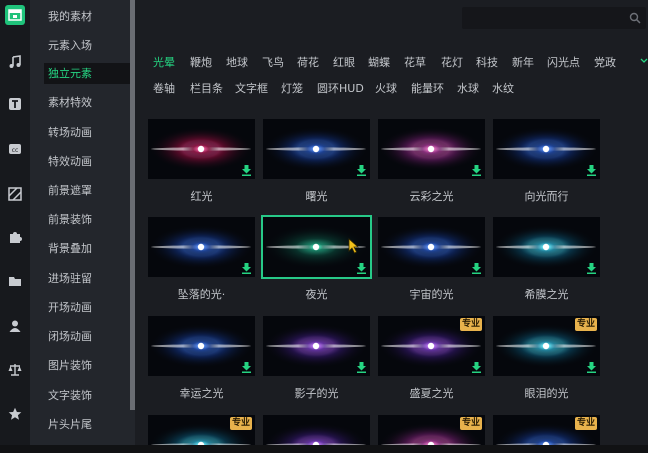  I want to click on asset-label: 希膜之光, so click(546, 294).